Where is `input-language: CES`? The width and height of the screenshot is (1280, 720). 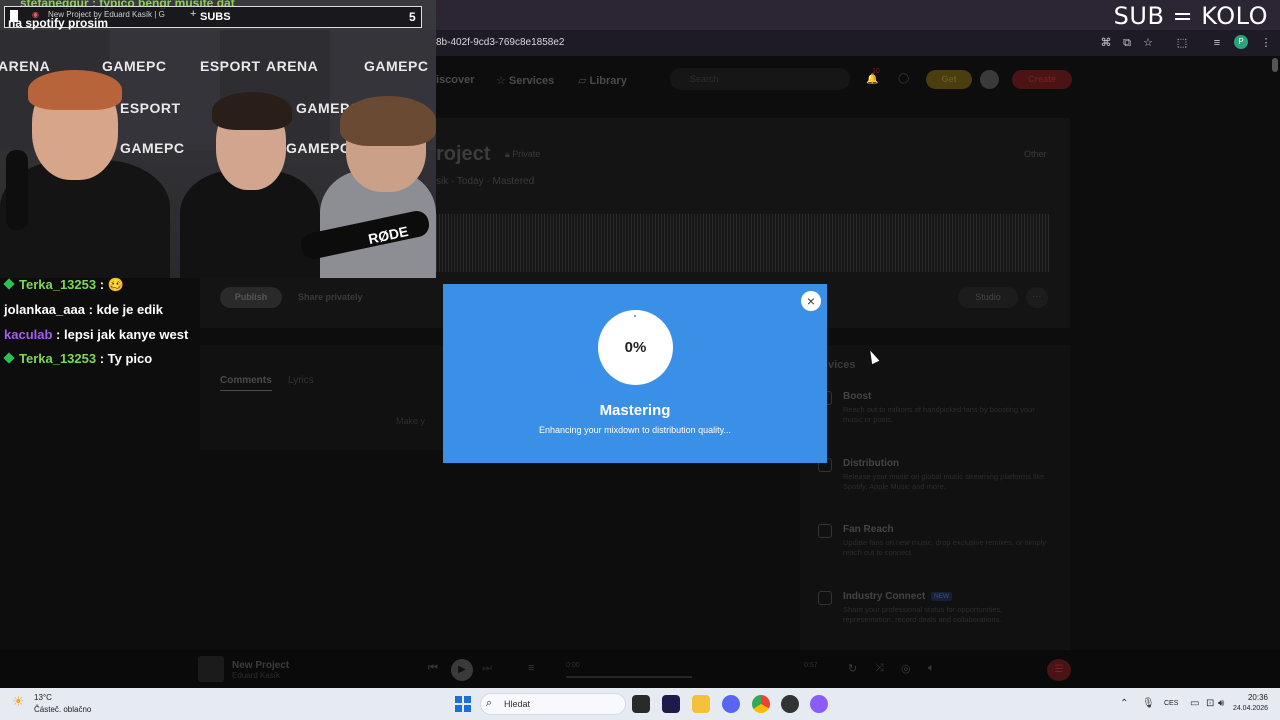
input-language: CES is located at coordinates (1171, 703).